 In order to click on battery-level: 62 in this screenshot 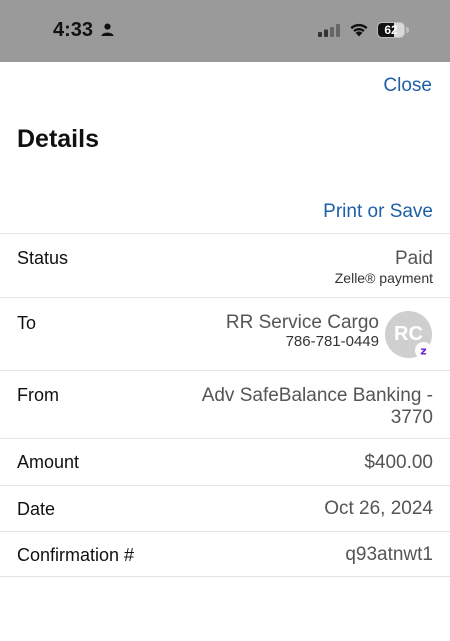, I will do `click(391, 30)`.